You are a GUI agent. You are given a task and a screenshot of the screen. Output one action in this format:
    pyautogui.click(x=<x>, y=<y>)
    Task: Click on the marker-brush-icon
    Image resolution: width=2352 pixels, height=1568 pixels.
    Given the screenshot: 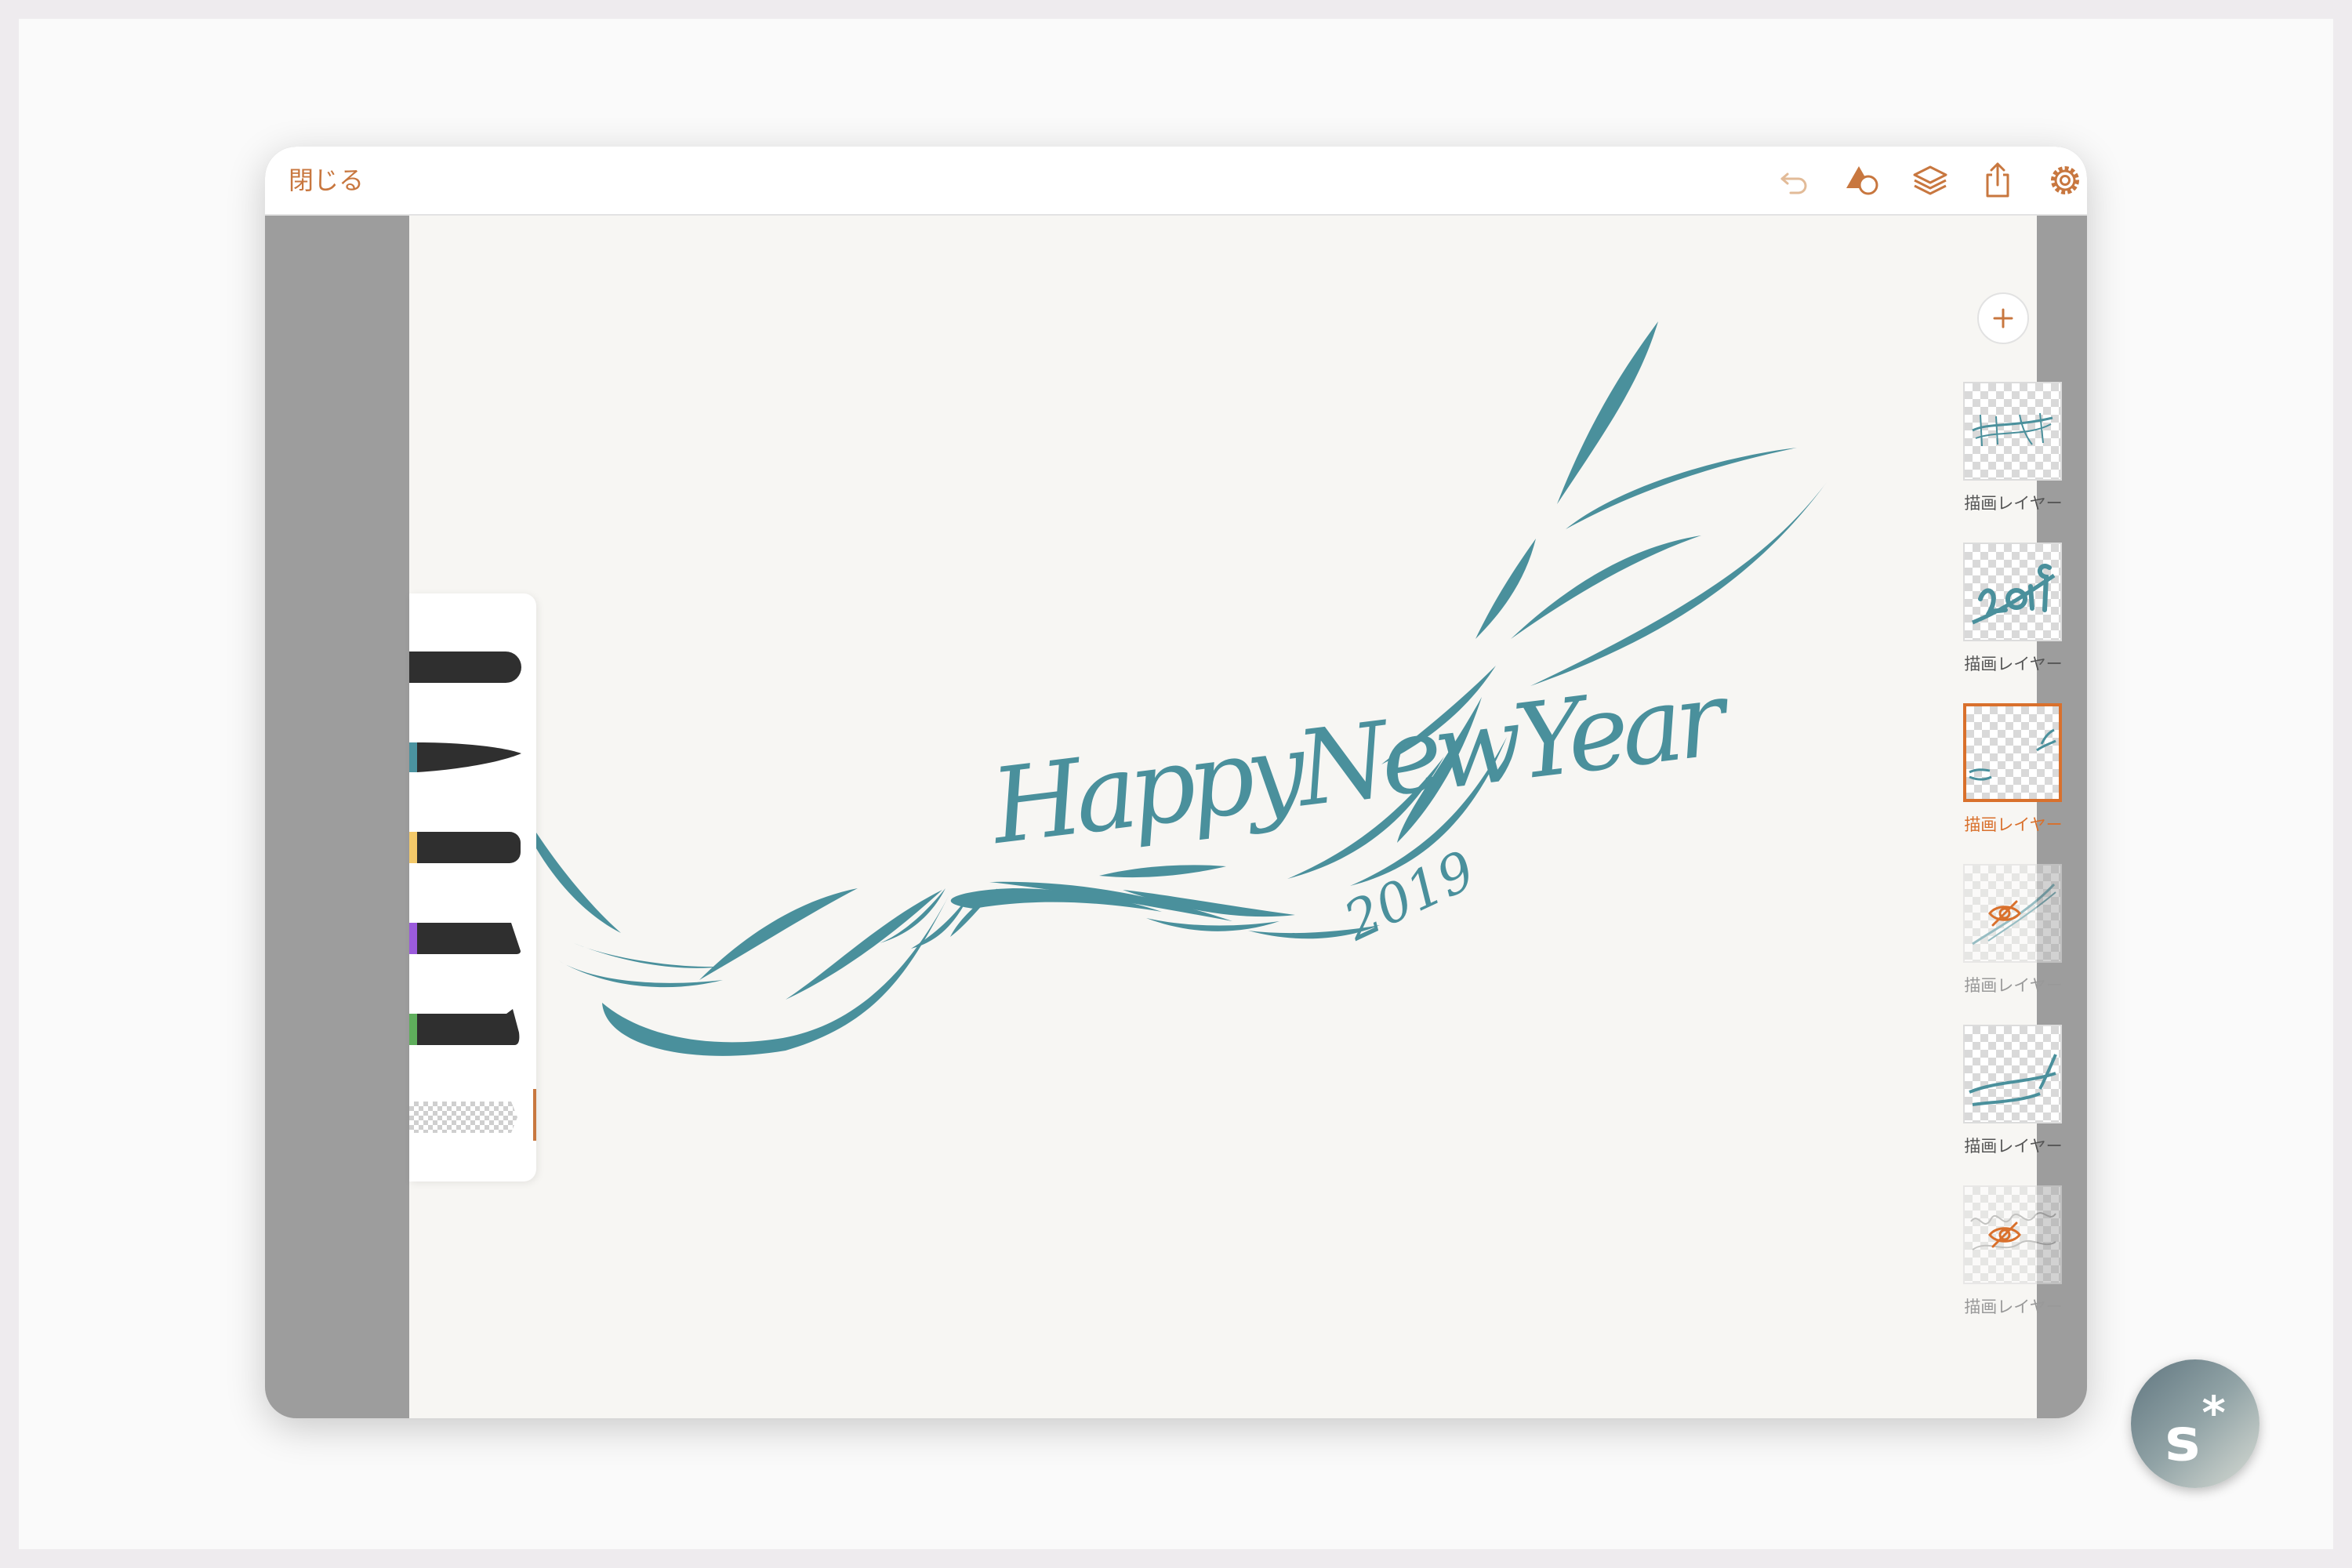 What is the action you would take?
    pyautogui.click(x=465, y=847)
    